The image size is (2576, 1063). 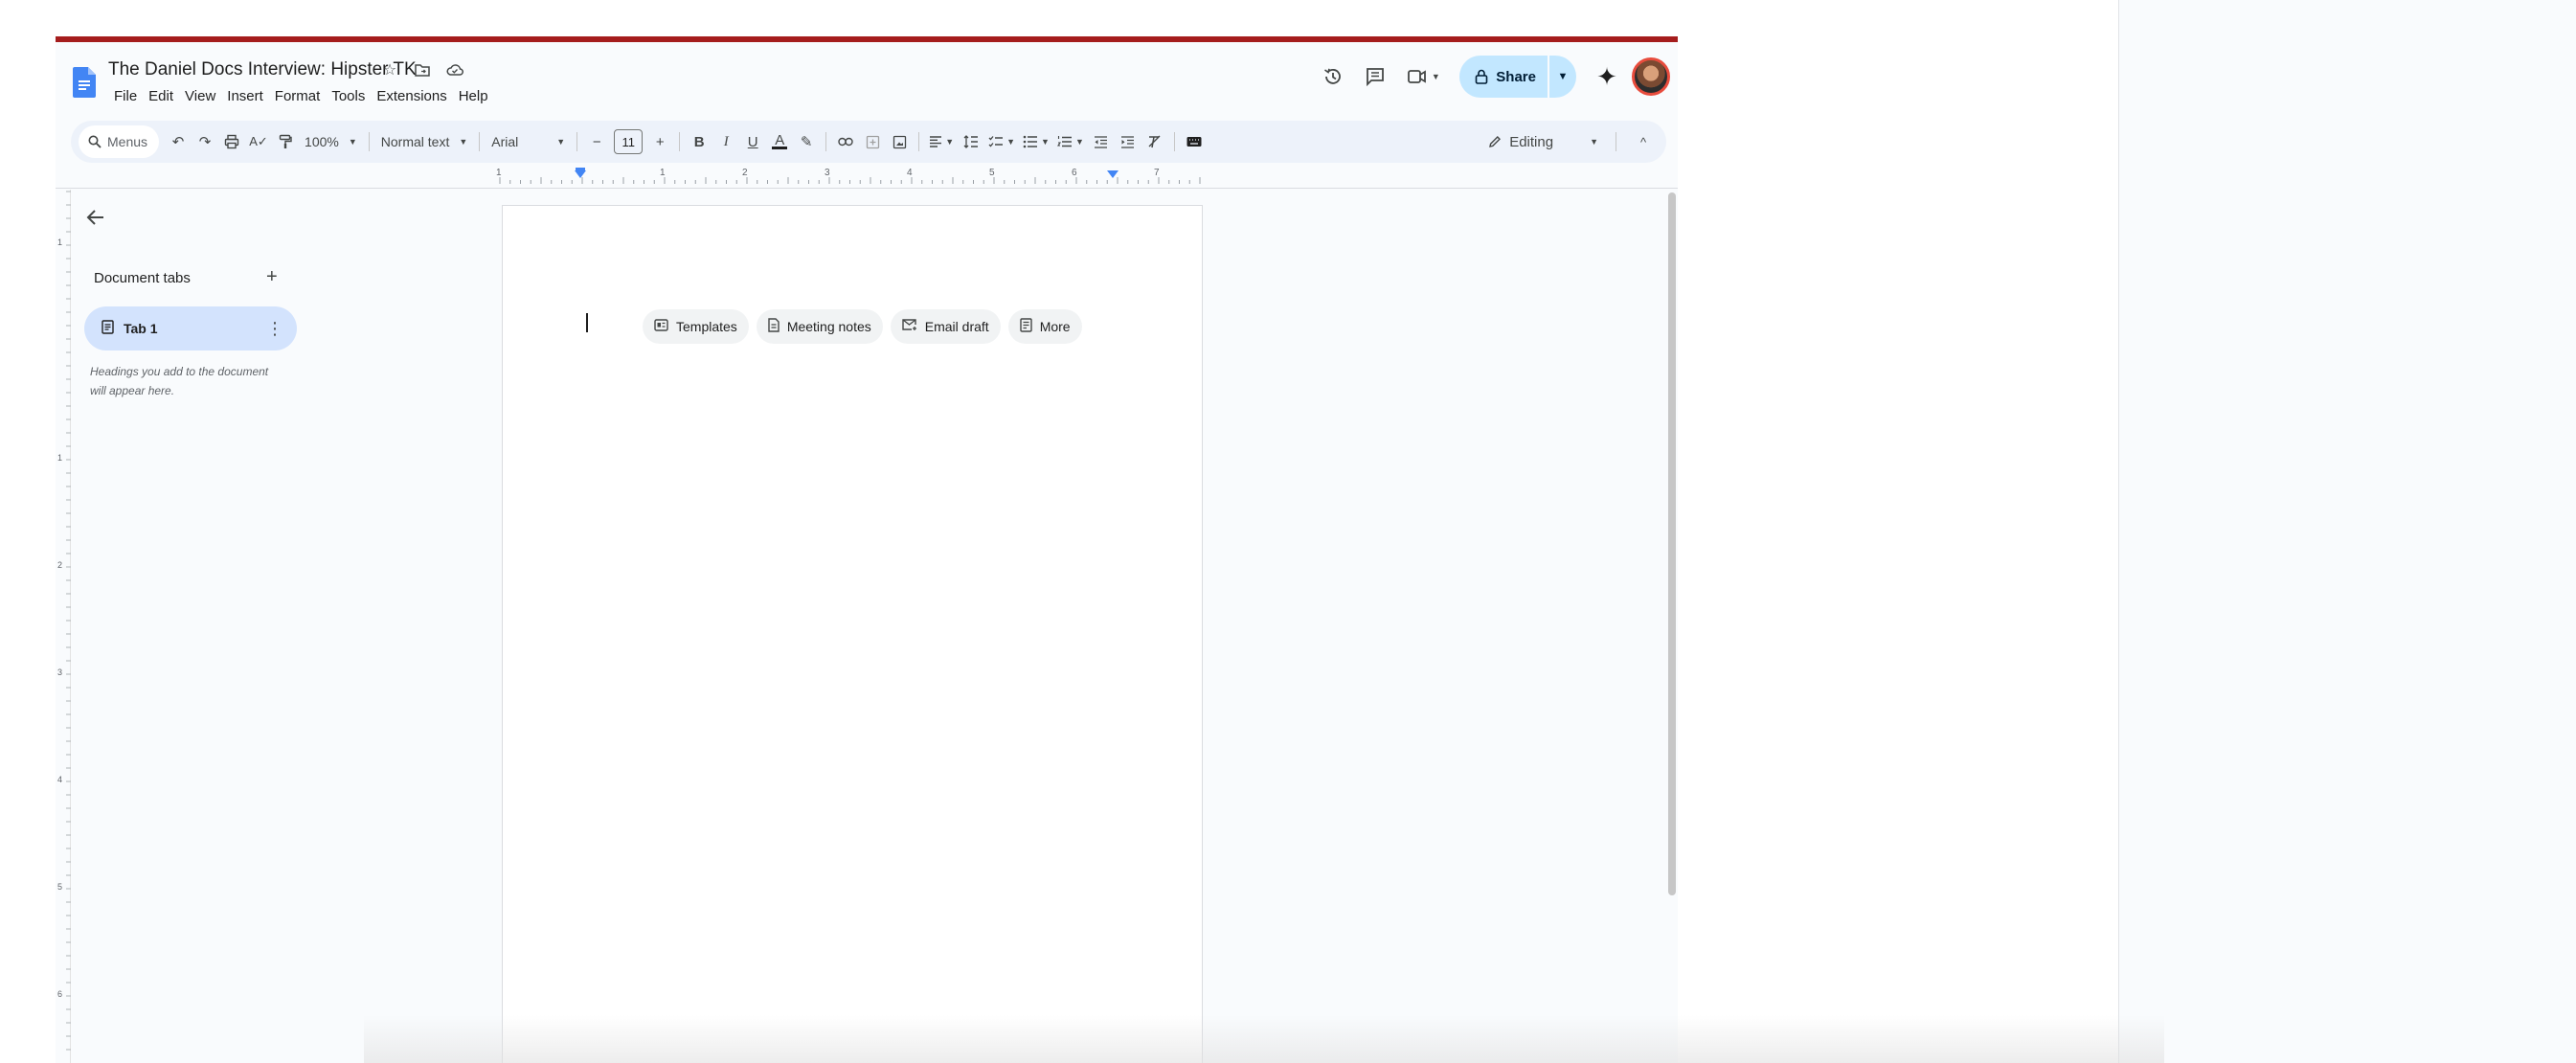 What do you see at coordinates (1036, 141) in the screenshot?
I see `bulleted-list-icon: ▼` at bounding box center [1036, 141].